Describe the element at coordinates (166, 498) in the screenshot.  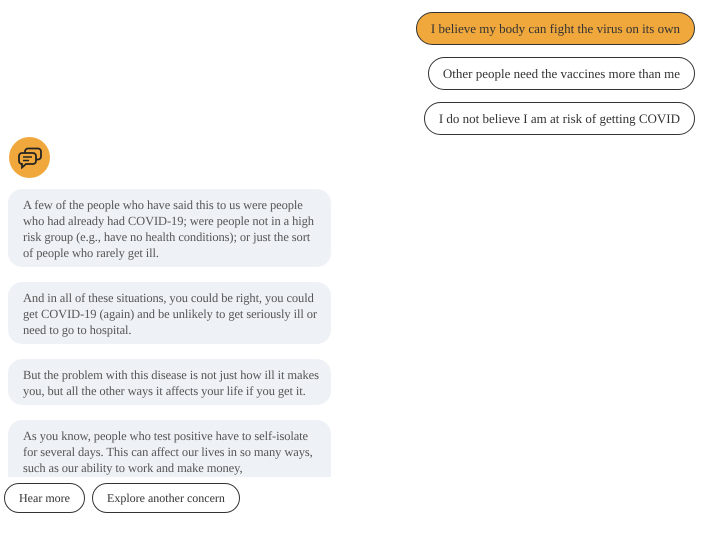
I see `action-button: Explore another concern` at that location.